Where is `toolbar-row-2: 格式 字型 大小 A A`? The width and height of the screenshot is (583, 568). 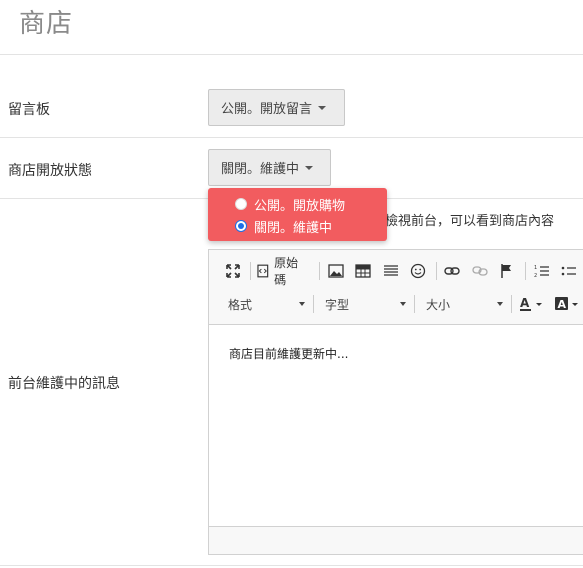
toolbar-row-2: 格式 字型 大小 A A is located at coordinates (403, 304).